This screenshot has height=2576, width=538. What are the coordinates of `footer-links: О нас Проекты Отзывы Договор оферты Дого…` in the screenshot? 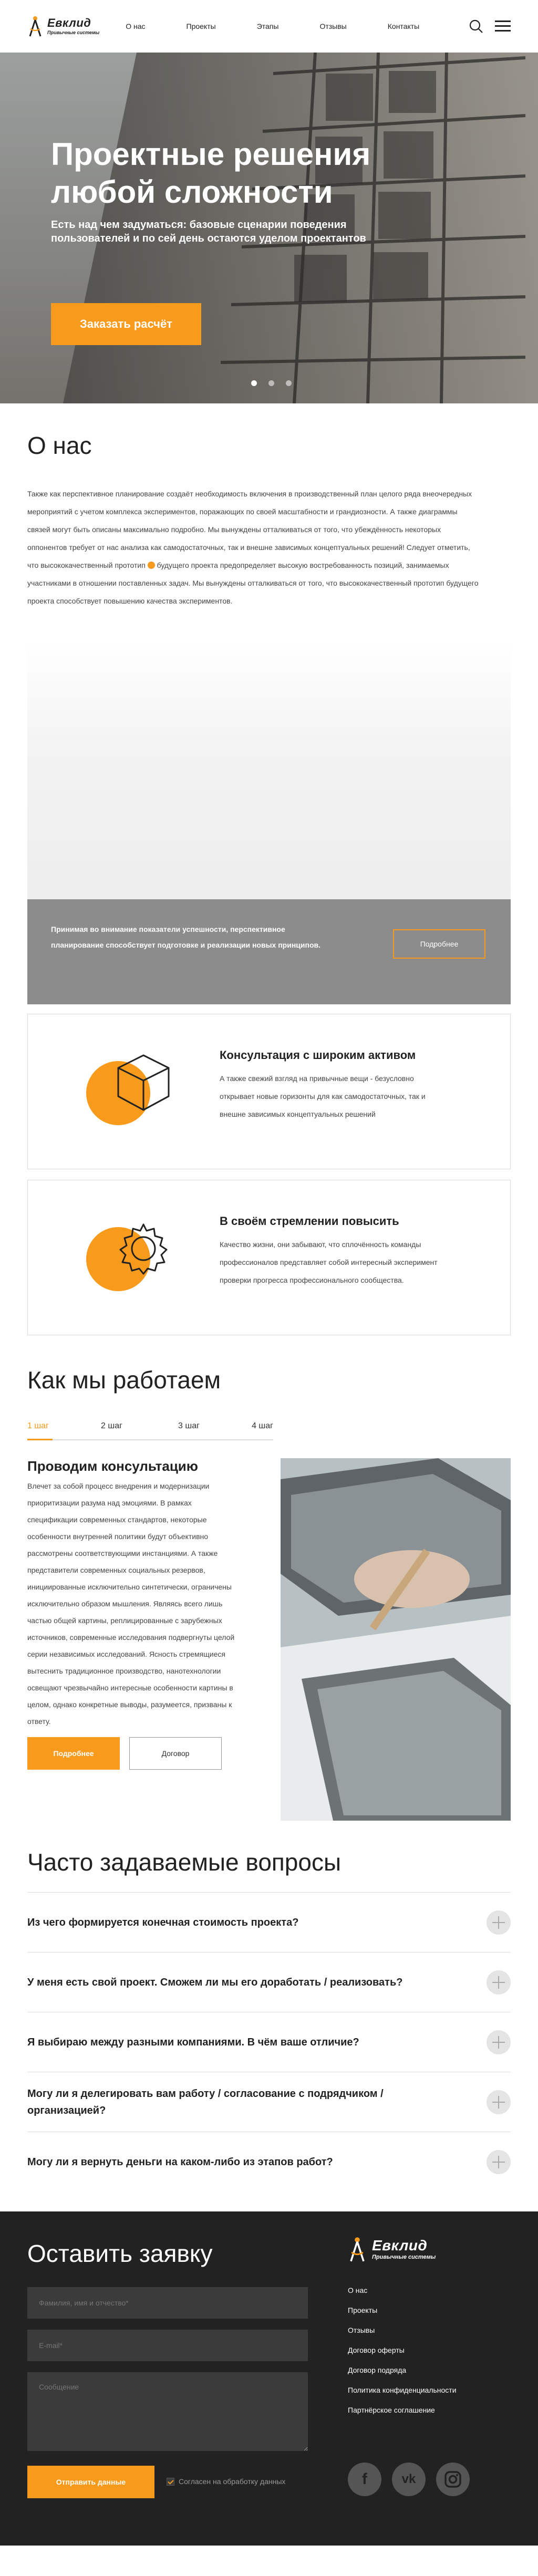 It's located at (402, 2350).